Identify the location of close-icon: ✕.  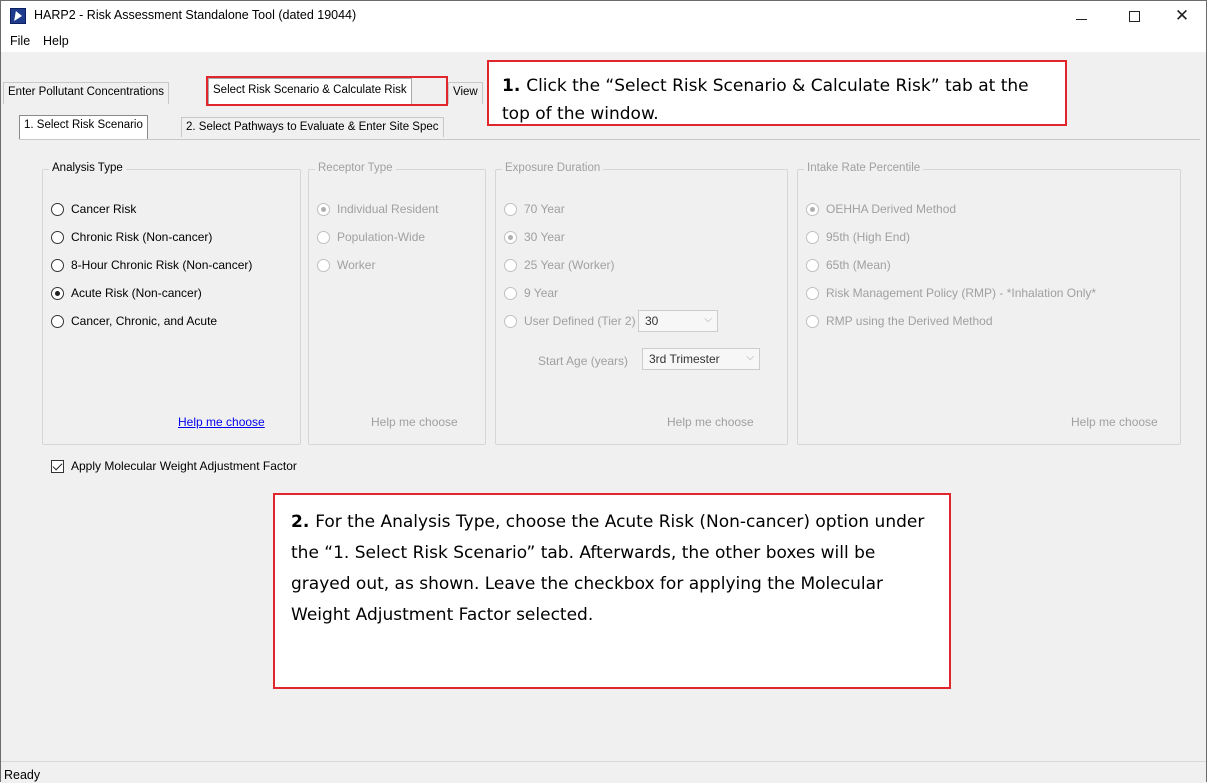
(1182, 15).